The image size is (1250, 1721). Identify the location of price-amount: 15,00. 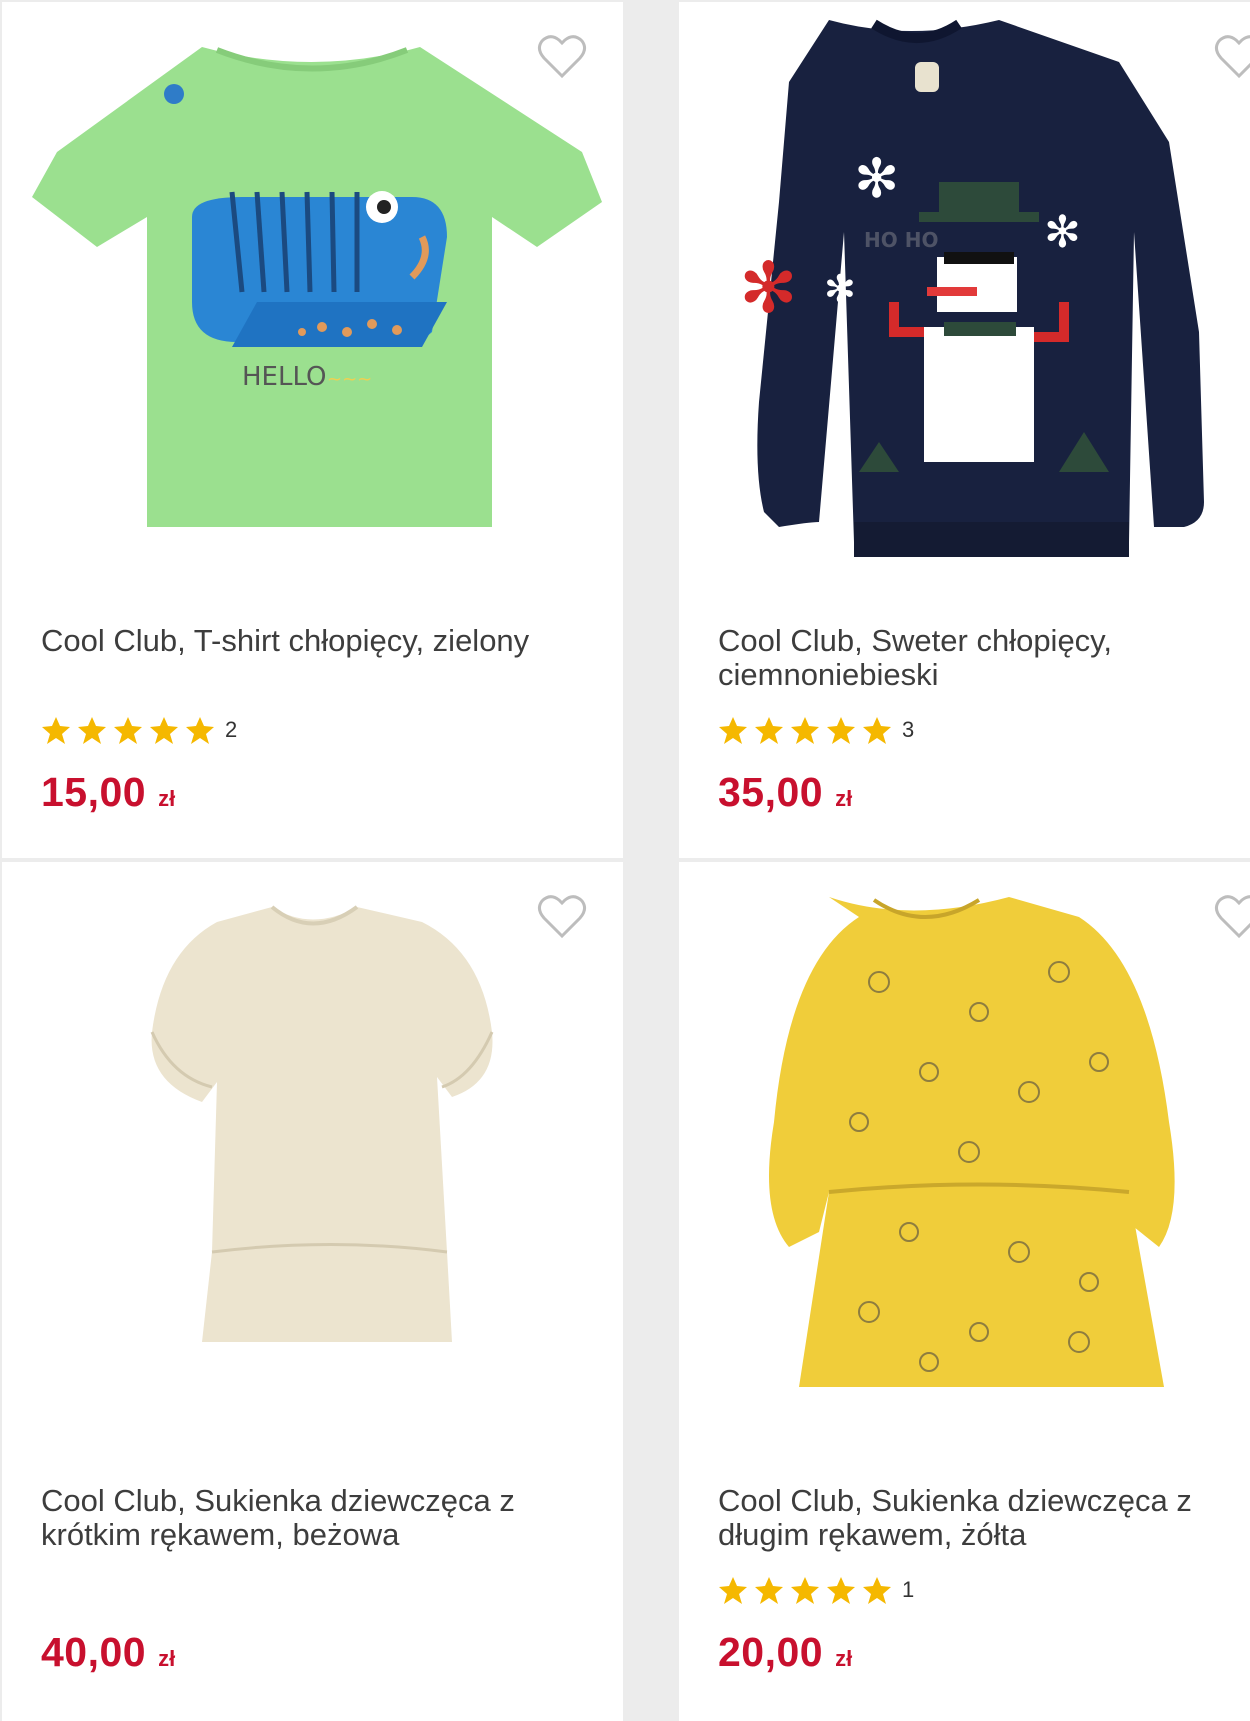
(94, 792).